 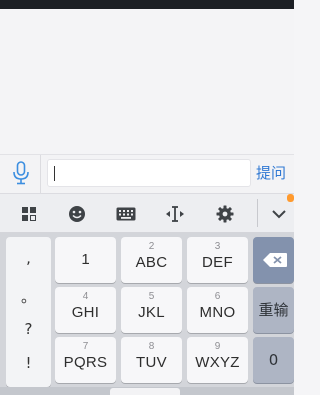 I want to click on punctuation-period: 。, so click(x=28, y=296).